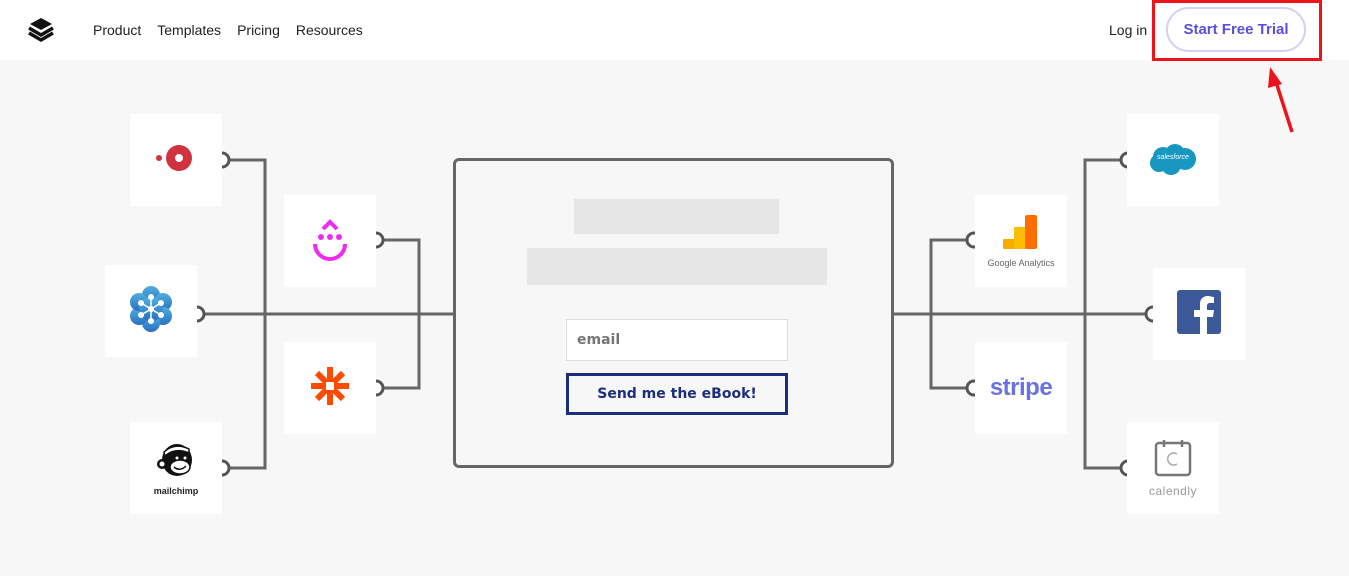 The image size is (1349, 576). I want to click on subheadline-placeholder, so click(677, 266).